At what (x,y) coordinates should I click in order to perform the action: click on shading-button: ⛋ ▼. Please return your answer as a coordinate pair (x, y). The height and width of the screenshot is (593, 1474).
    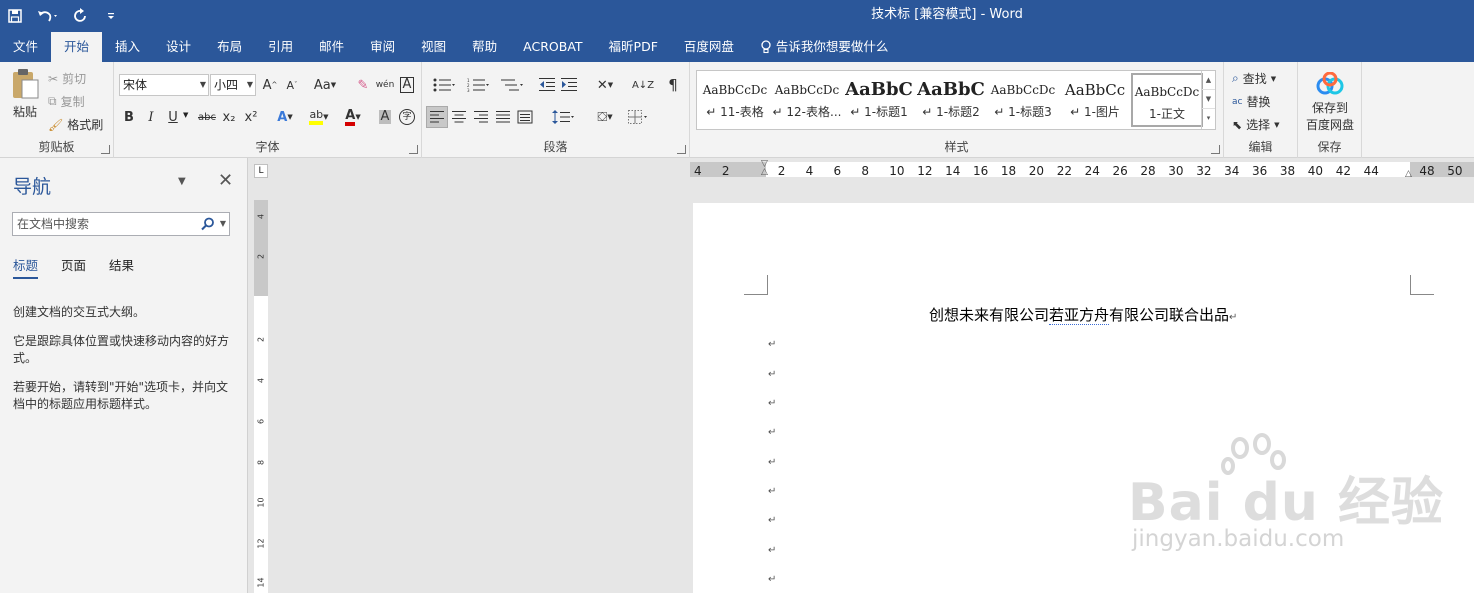
    Looking at the image, I should click on (605, 117).